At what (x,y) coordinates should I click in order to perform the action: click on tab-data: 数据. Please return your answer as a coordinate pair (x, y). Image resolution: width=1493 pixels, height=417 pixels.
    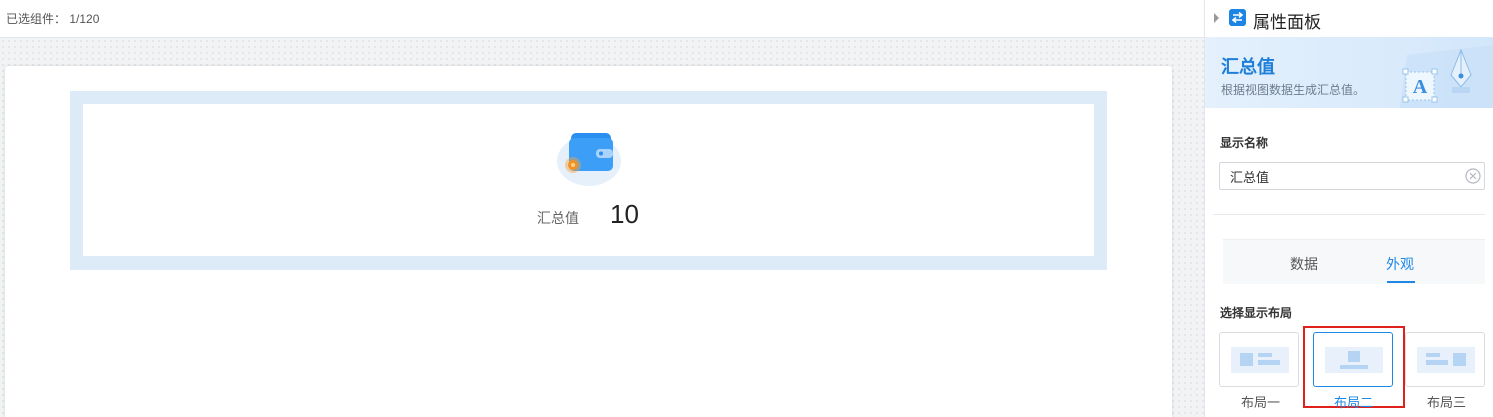
    Looking at the image, I should click on (1304, 264).